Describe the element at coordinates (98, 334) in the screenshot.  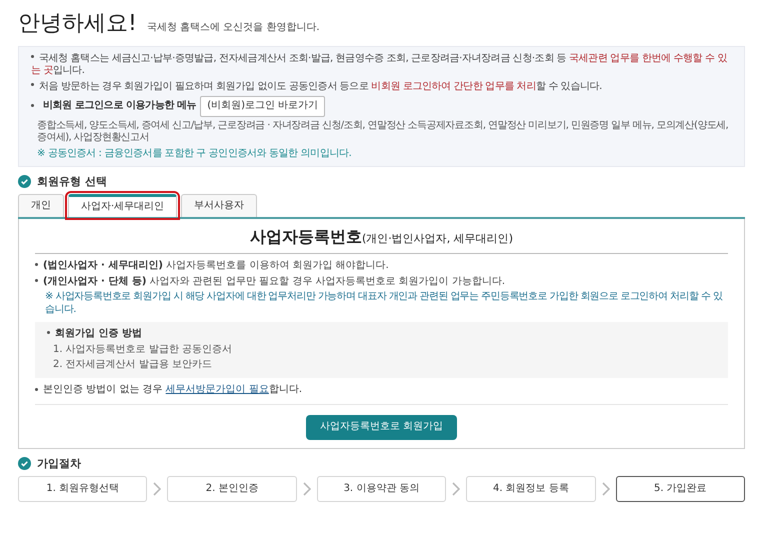
I see `auth-heading: 회원가입 인증 방법` at that location.